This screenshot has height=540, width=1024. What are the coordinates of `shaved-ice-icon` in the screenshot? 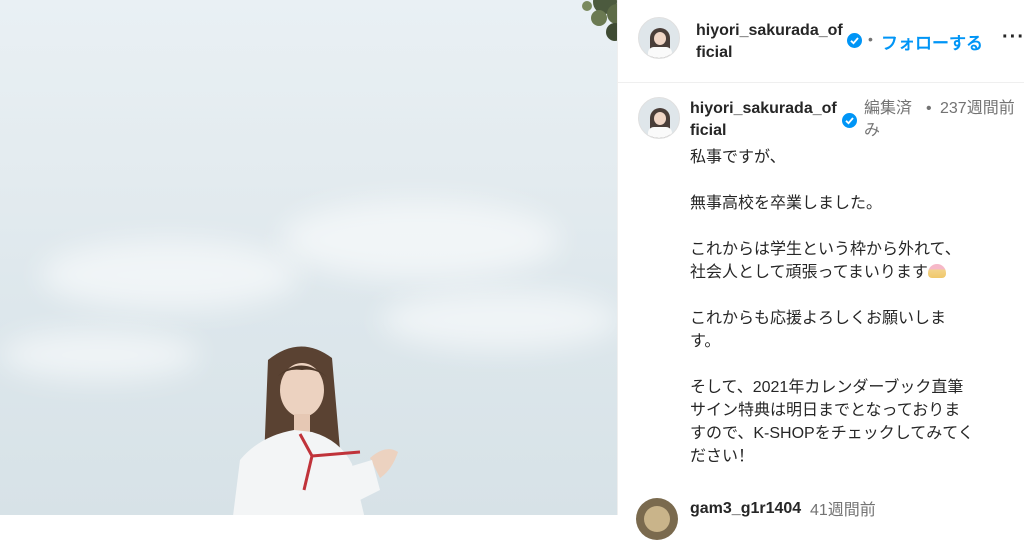 It's located at (936, 271).